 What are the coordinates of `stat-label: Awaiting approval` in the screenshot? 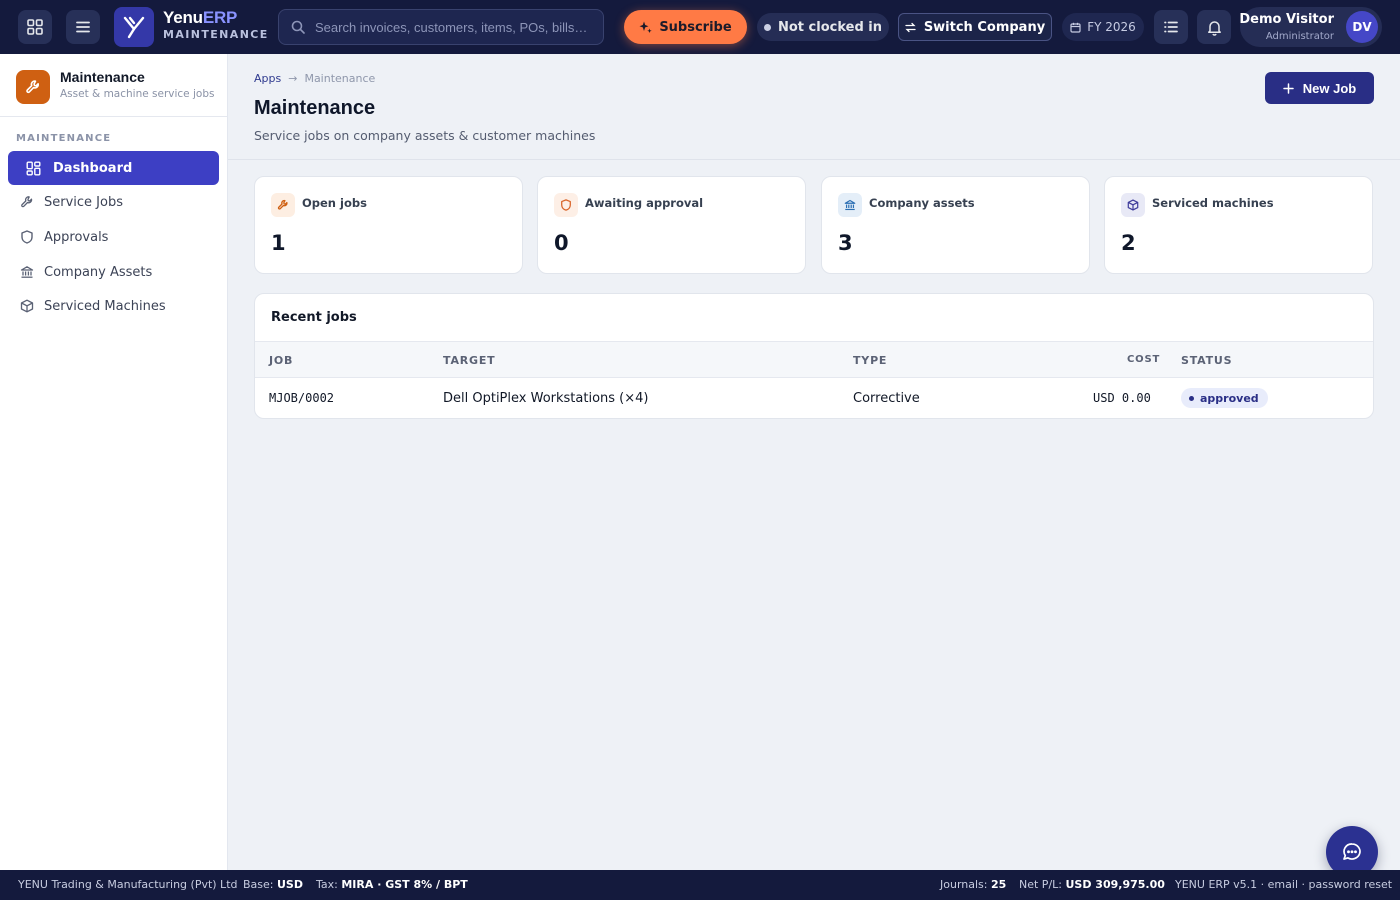 It's located at (644, 203).